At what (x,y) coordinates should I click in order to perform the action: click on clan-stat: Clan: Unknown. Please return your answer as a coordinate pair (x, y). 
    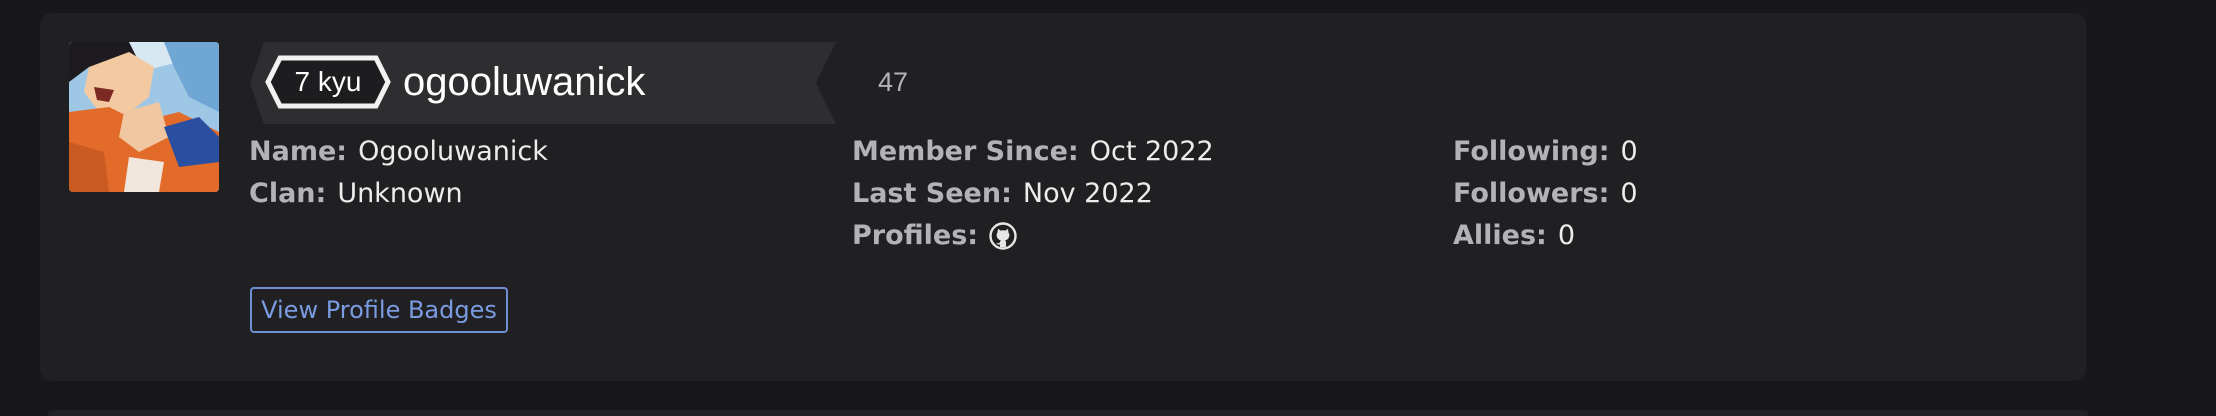
    Looking at the image, I should click on (356, 194).